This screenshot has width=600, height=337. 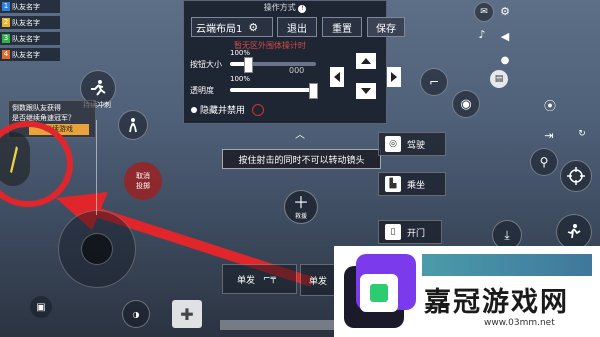 I want to click on rescue-button: ＋ 救援, so click(x=301, y=207).